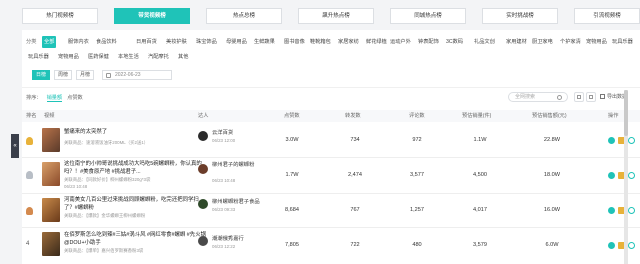  What do you see at coordinates (206, 42) in the screenshot?
I see `category-item: 珠宝饰品` at bounding box center [206, 42].